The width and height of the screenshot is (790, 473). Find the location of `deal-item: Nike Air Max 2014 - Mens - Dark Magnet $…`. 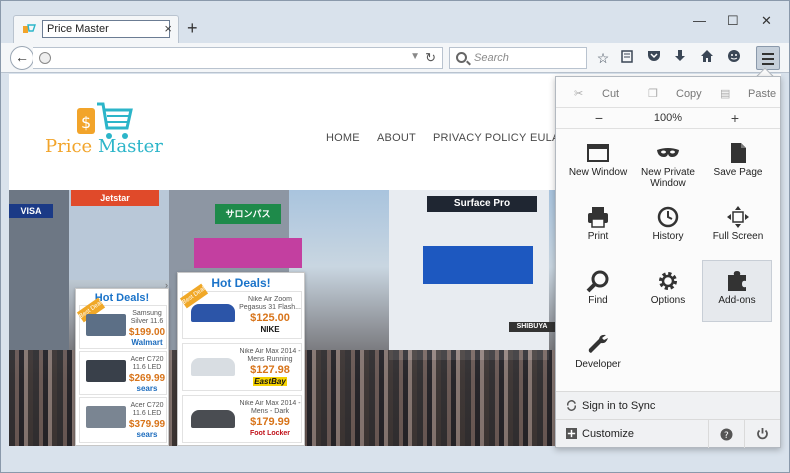

deal-item: Nike Air Max 2014 - Mens - Dark Magnet $… is located at coordinates (242, 419).